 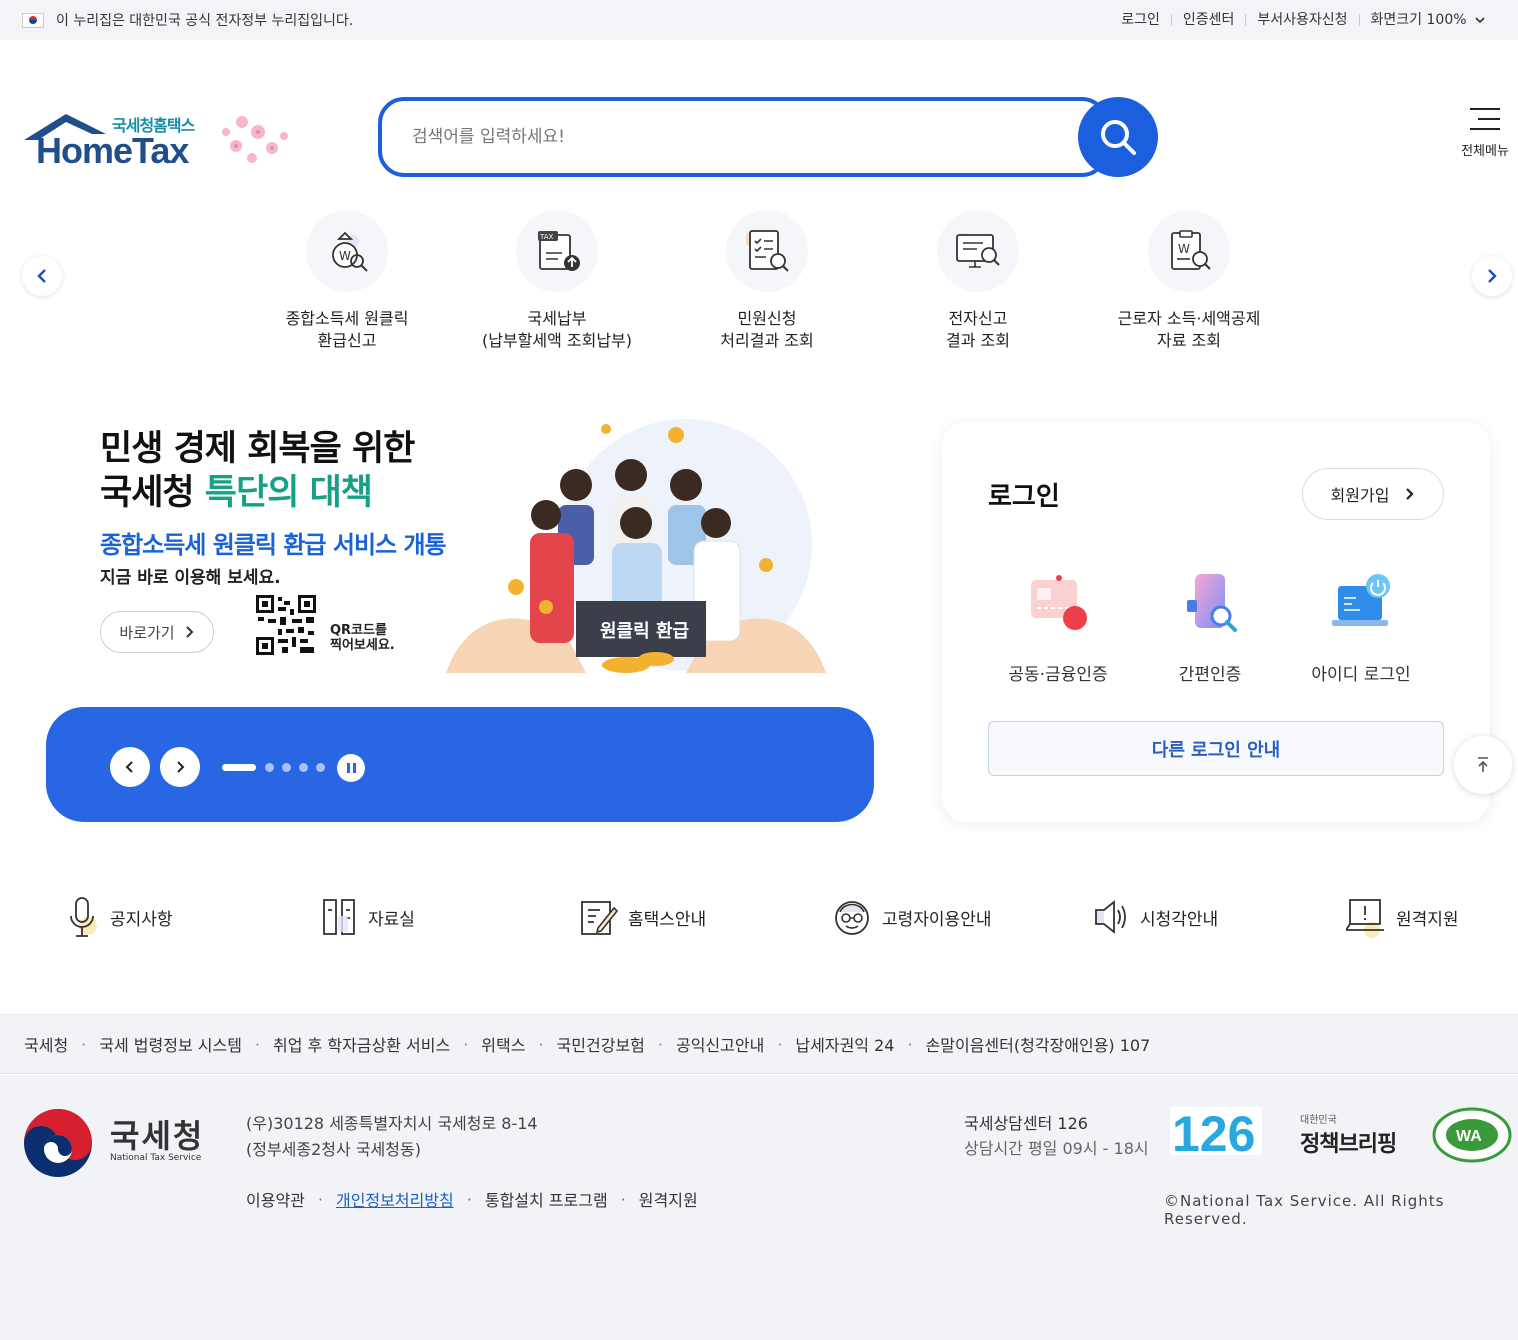 What do you see at coordinates (668, 1199) in the screenshot?
I see `remote-support-link: 원격지원` at bounding box center [668, 1199].